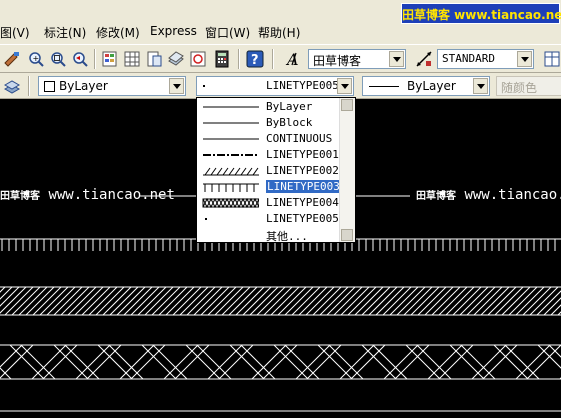 This screenshot has height=418, width=561. I want to click on calculator-icon, so click(222, 59).